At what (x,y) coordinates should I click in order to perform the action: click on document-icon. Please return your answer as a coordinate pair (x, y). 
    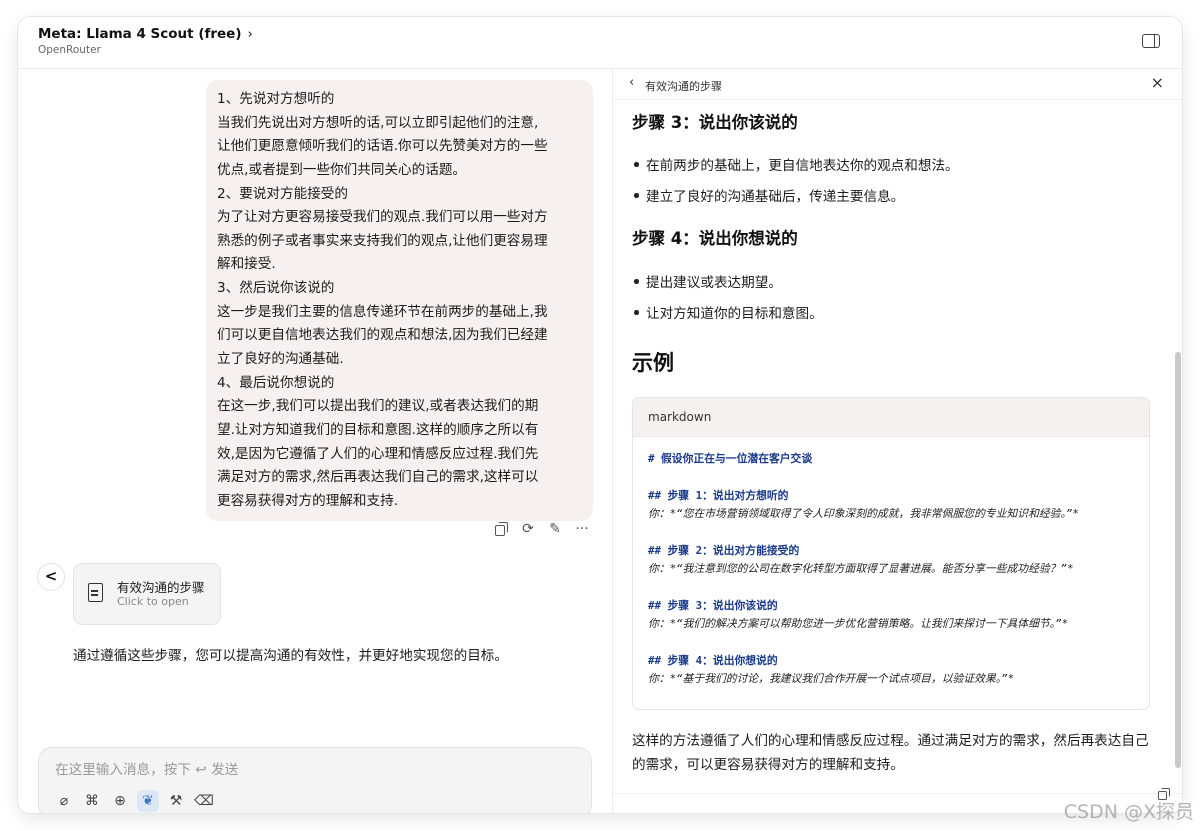
    Looking at the image, I should click on (95, 592).